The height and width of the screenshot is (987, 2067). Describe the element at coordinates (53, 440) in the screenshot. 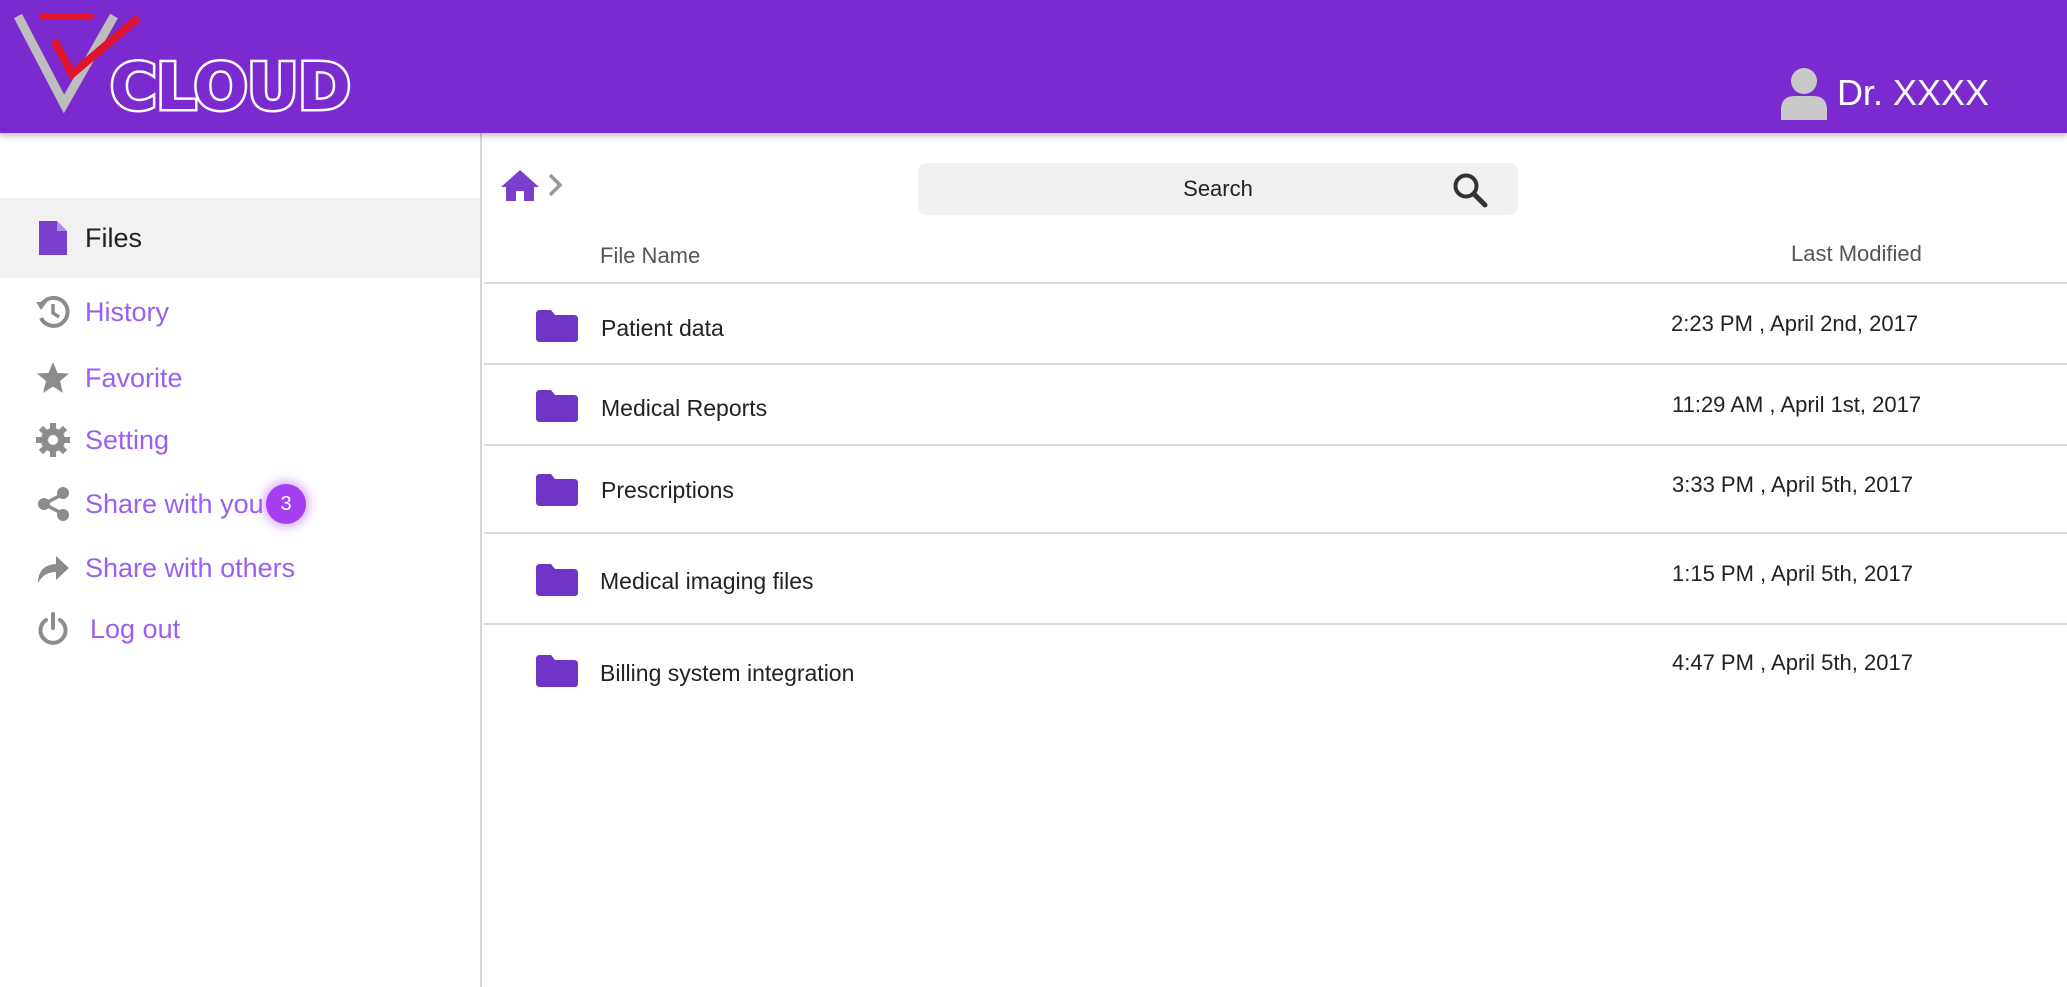

I see `gear-icon` at that location.